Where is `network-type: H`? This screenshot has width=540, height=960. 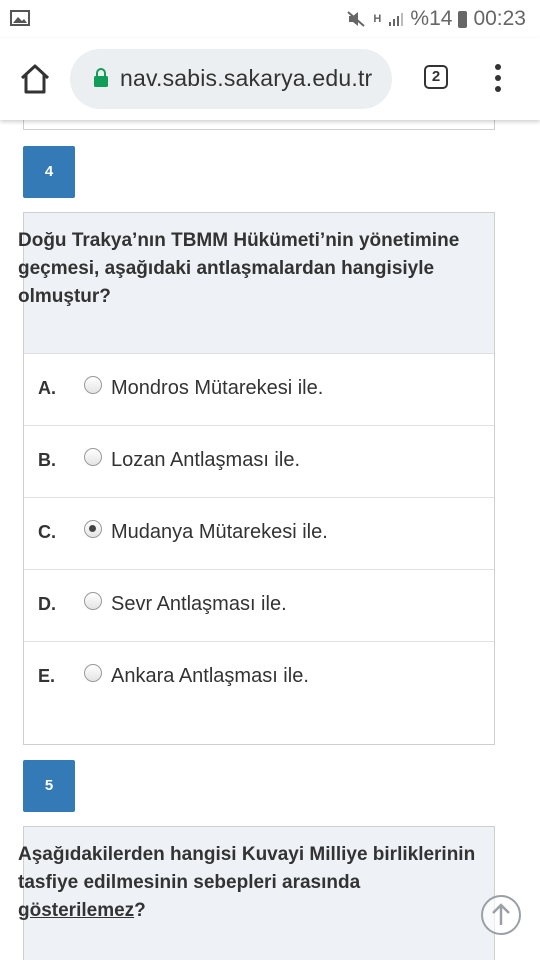
network-type: H is located at coordinates (377, 18).